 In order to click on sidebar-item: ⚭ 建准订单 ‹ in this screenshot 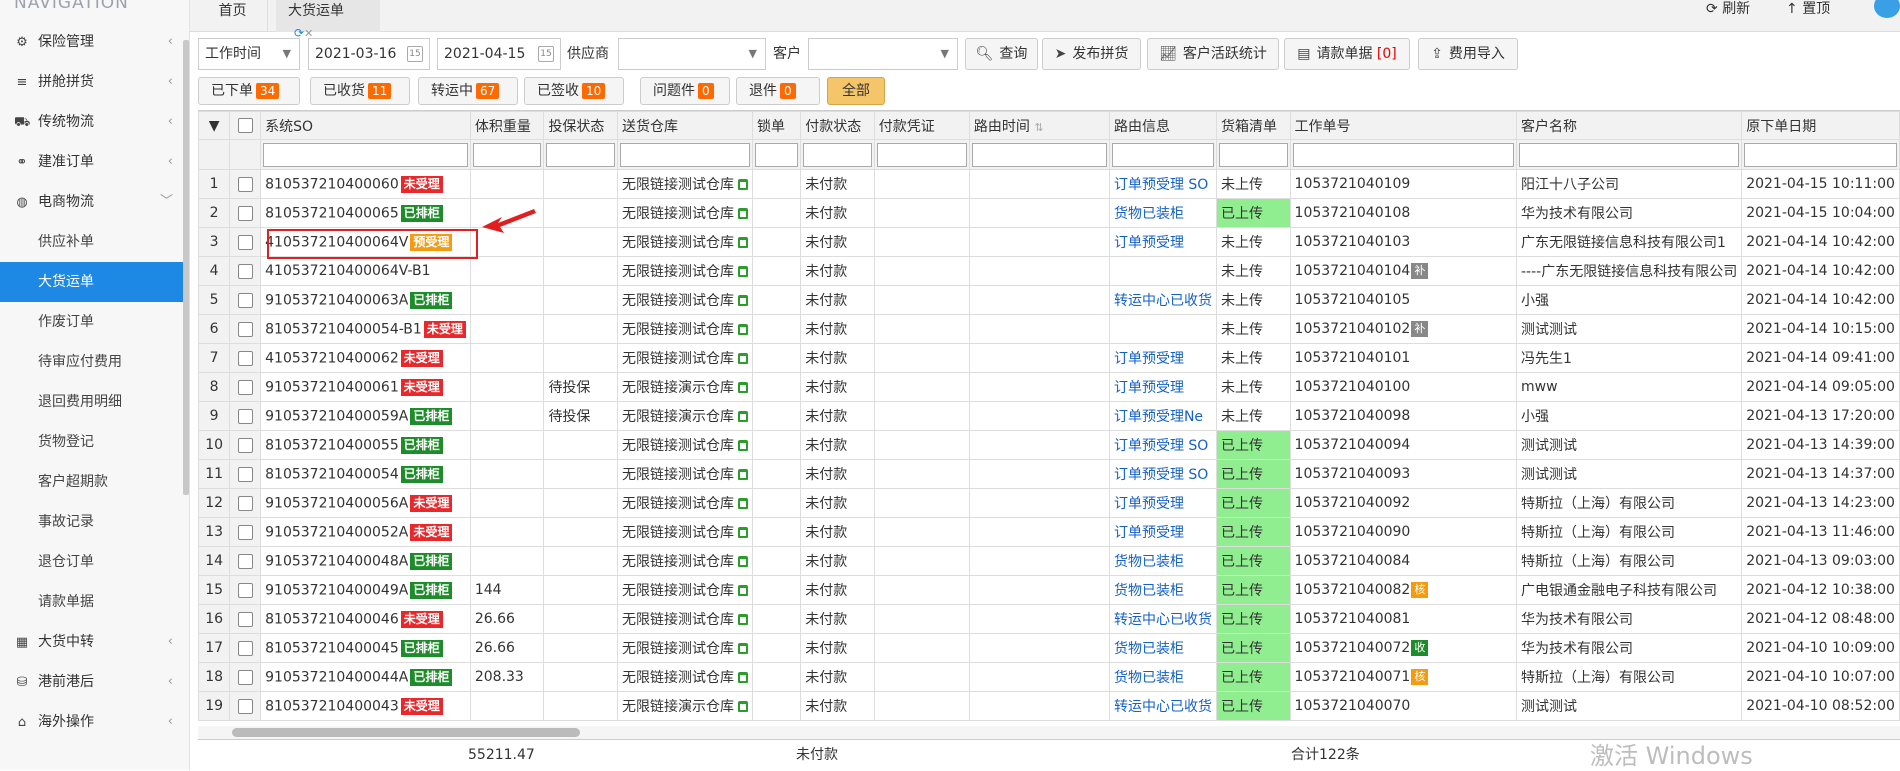, I will do `click(94, 162)`.